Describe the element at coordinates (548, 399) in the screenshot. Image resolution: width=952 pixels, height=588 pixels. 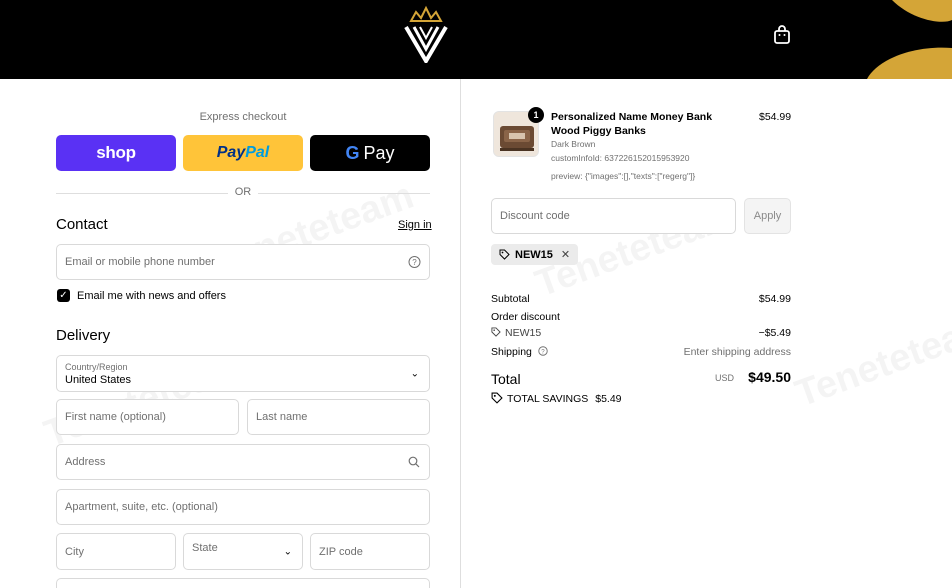
I see `savings-label: TOTAL SAVINGS` at that location.